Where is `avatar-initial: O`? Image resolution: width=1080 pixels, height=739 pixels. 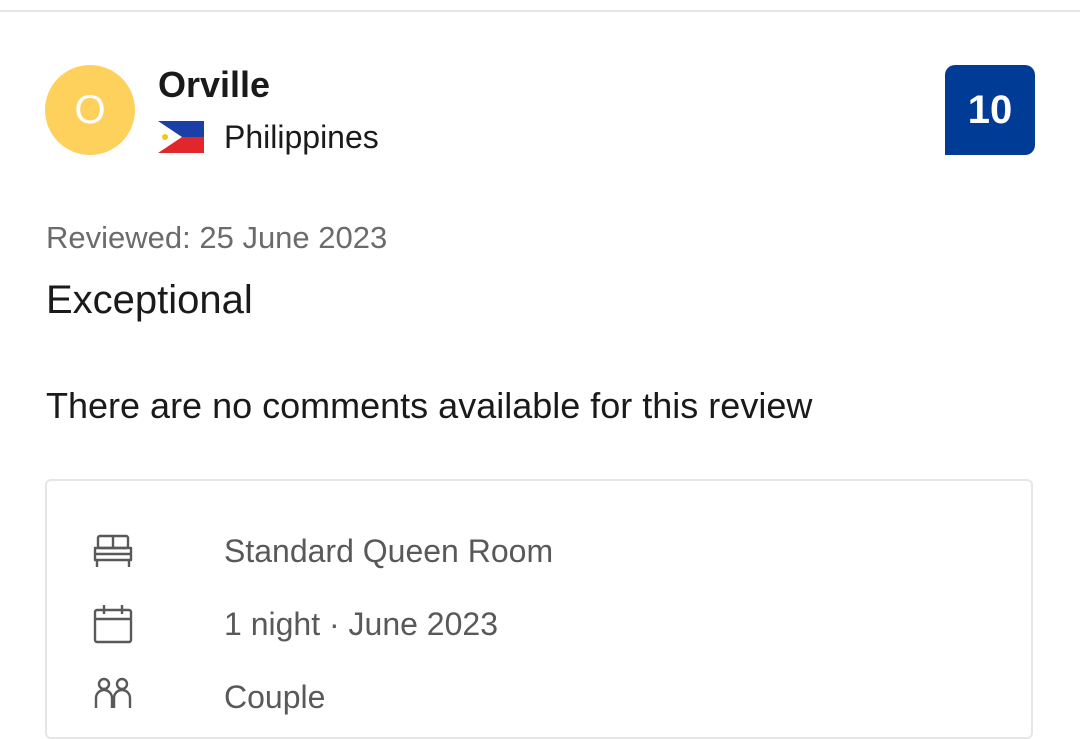
avatar-initial: O is located at coordinates (90, 109).